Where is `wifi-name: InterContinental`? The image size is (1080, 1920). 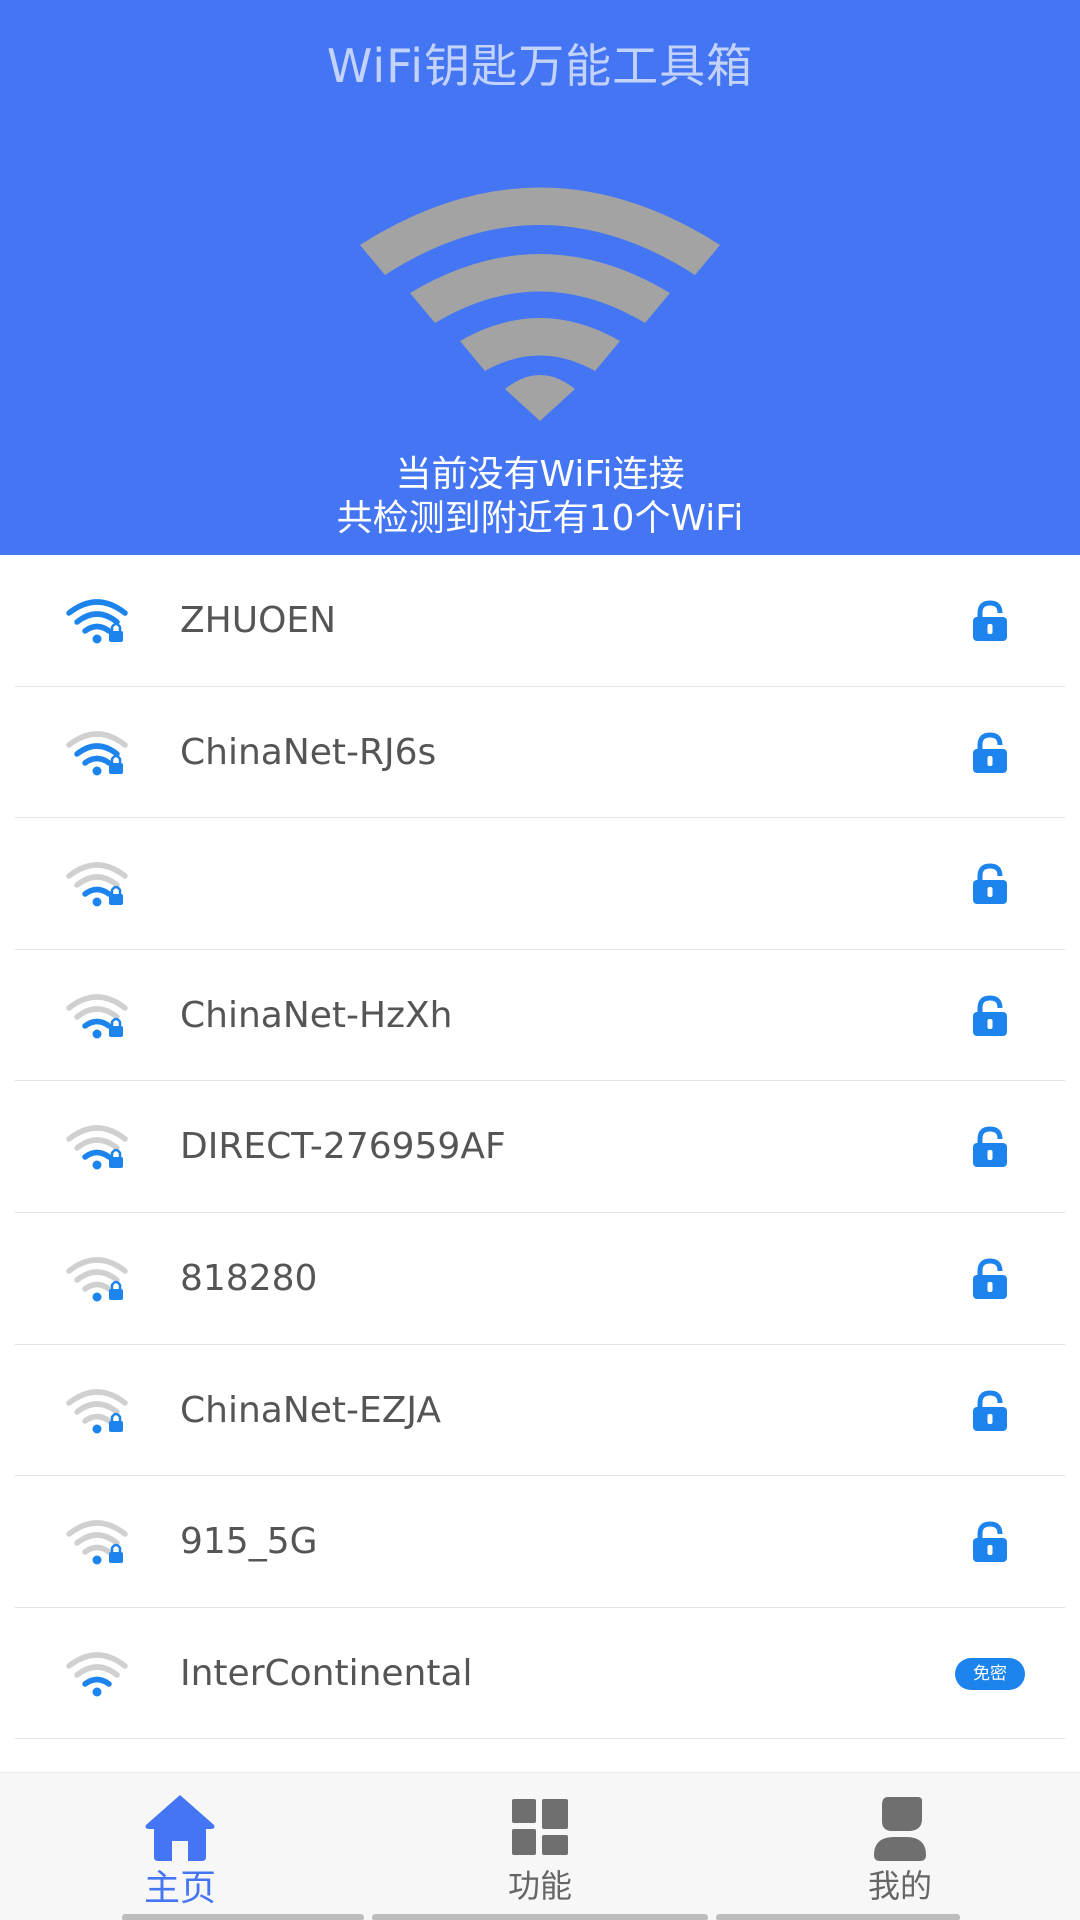
wifi-name: InterContinental is located at coordinates (326, 1673).